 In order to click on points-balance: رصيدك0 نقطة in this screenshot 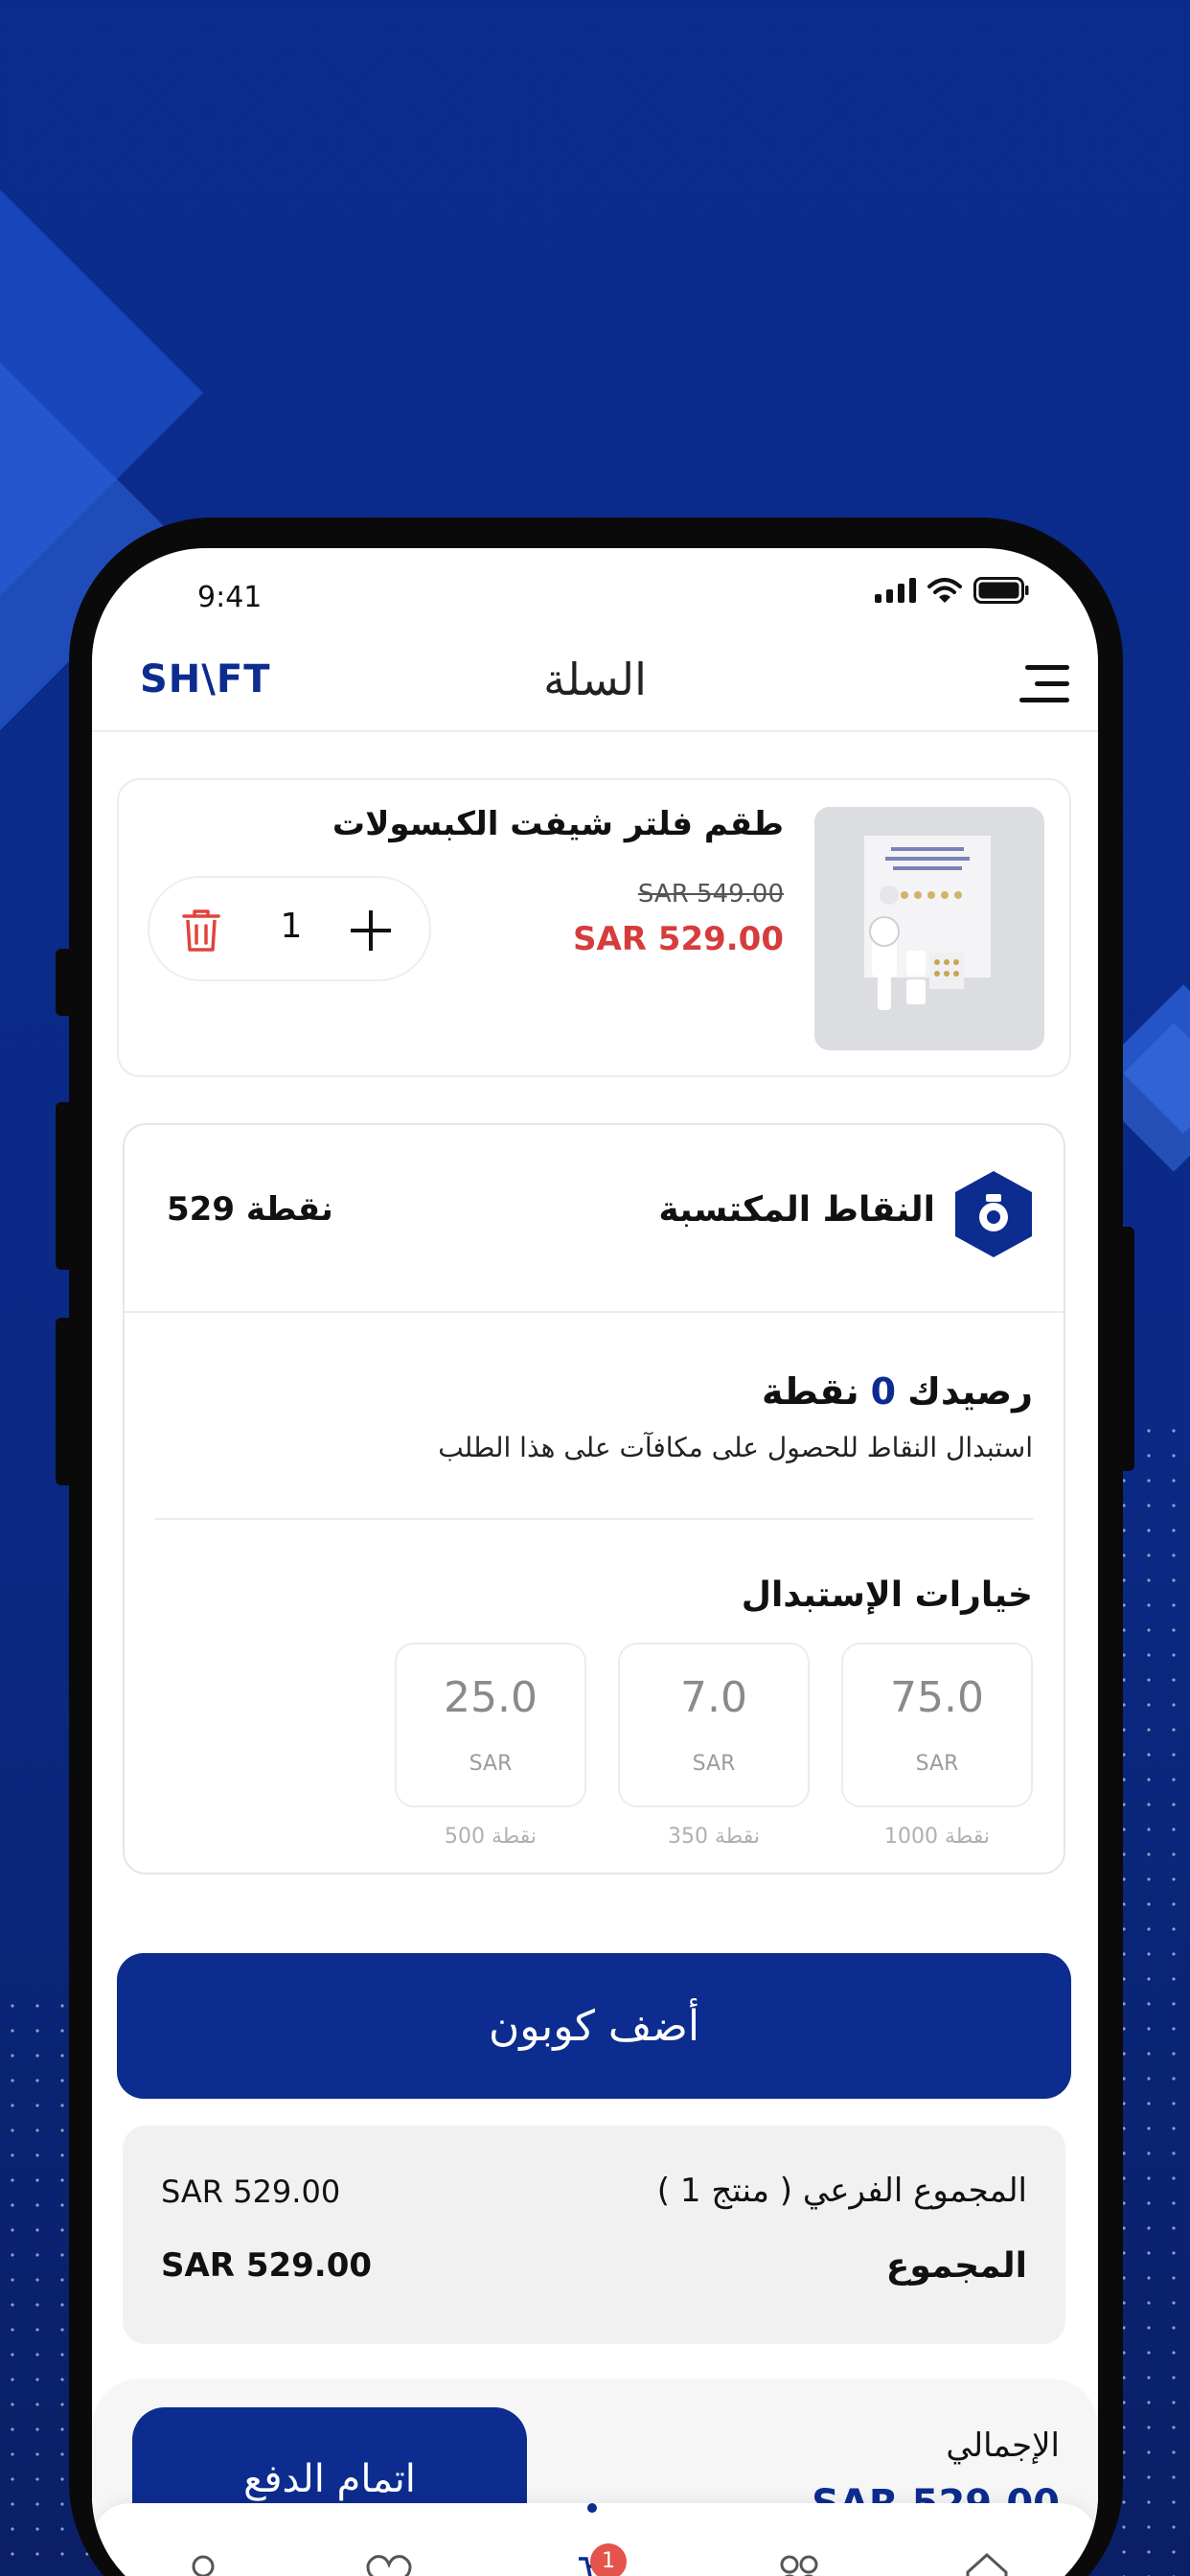, I will do `click(898, 1391)`.